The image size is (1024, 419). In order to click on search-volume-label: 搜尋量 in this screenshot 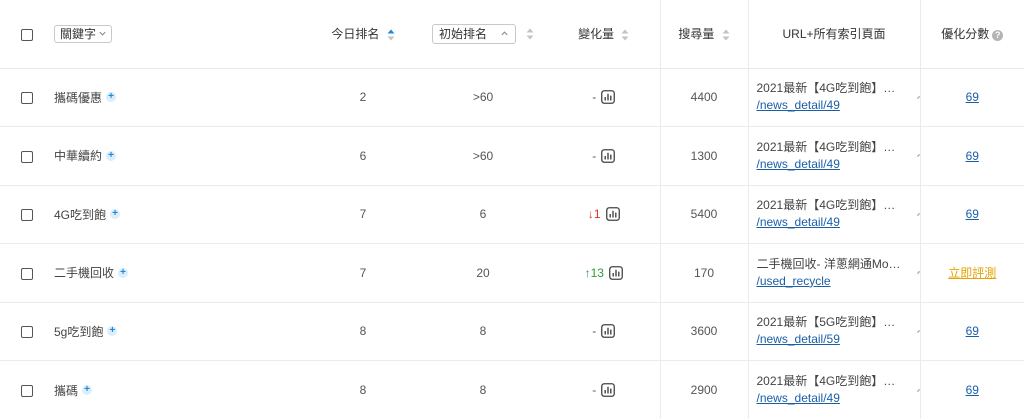, I will do `click(696, 34)`.